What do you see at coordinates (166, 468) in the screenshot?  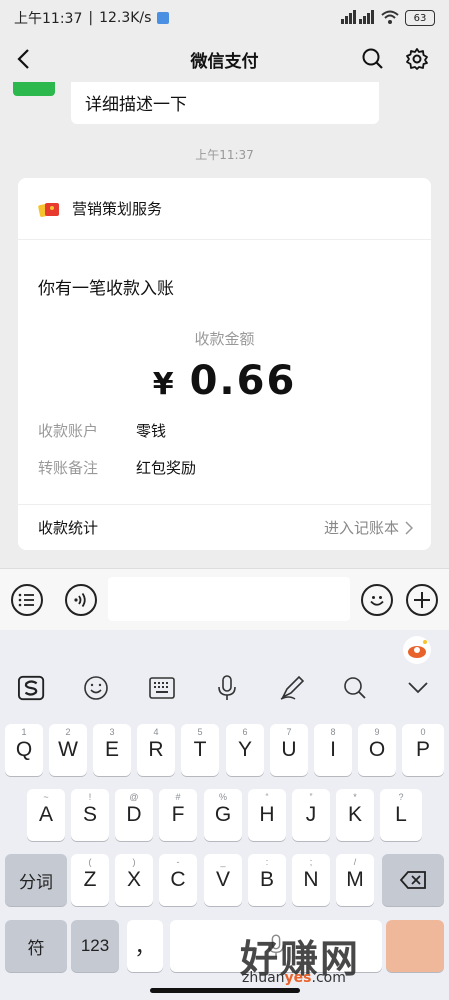 I see `detail-value: 红包奖励` at bounding box center [166, 468].